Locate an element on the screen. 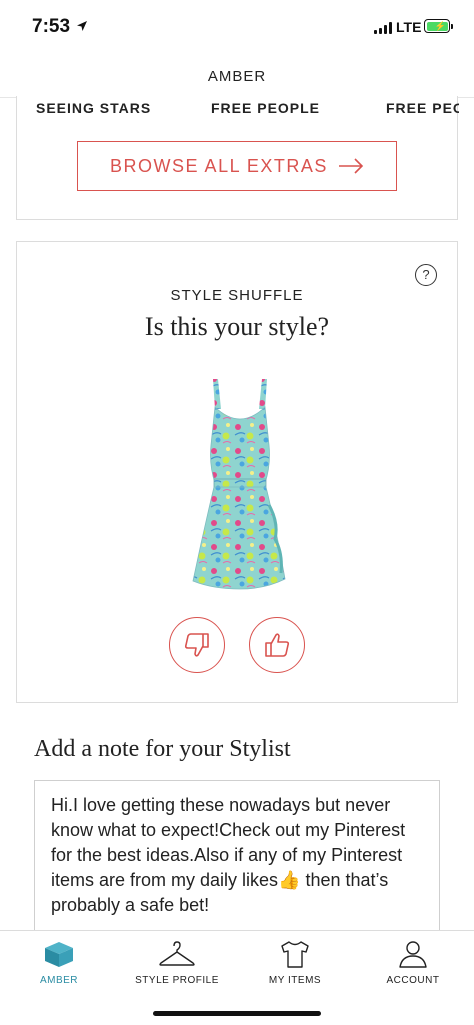  nav-header: AMBER is located at coordinates (237, 77).